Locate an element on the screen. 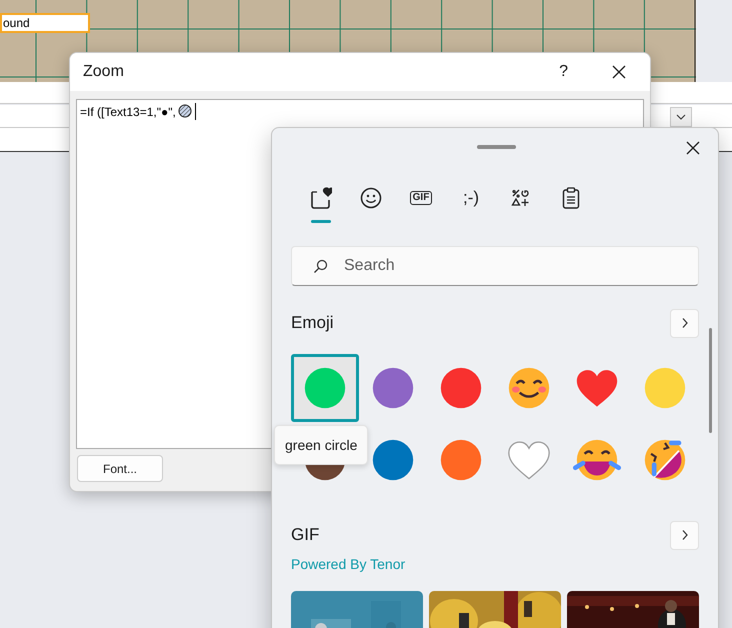  symbols-icon is located at coordinates (521, 198).